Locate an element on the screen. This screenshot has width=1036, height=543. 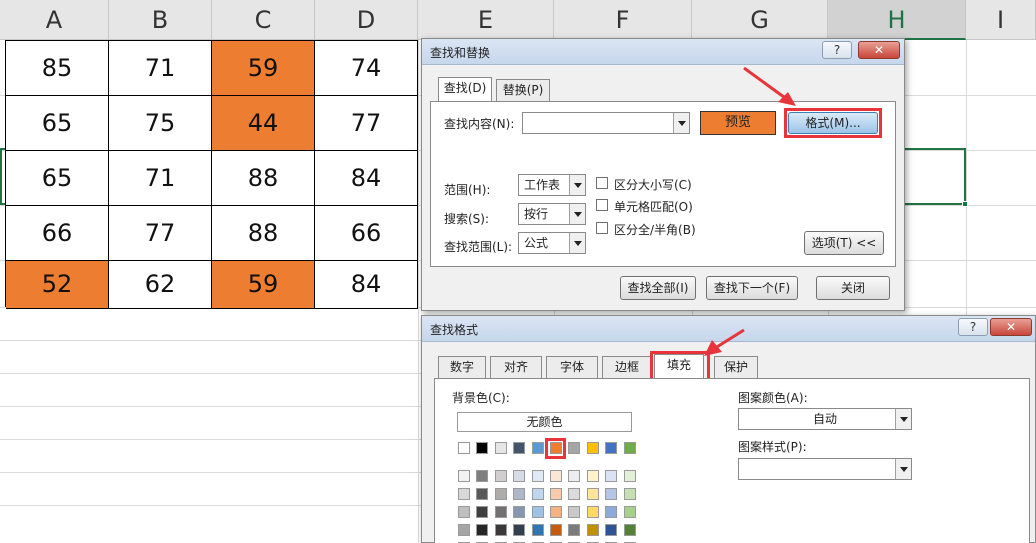
look-in-select: 公式 is located at coordinates (552, 243).